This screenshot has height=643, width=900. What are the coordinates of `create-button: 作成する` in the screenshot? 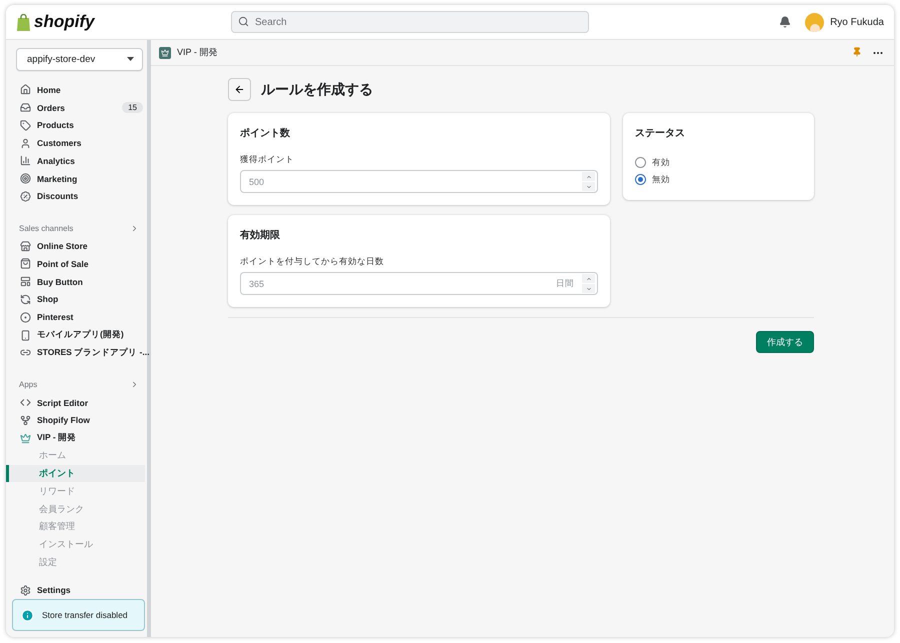 It's located at (785, 342).